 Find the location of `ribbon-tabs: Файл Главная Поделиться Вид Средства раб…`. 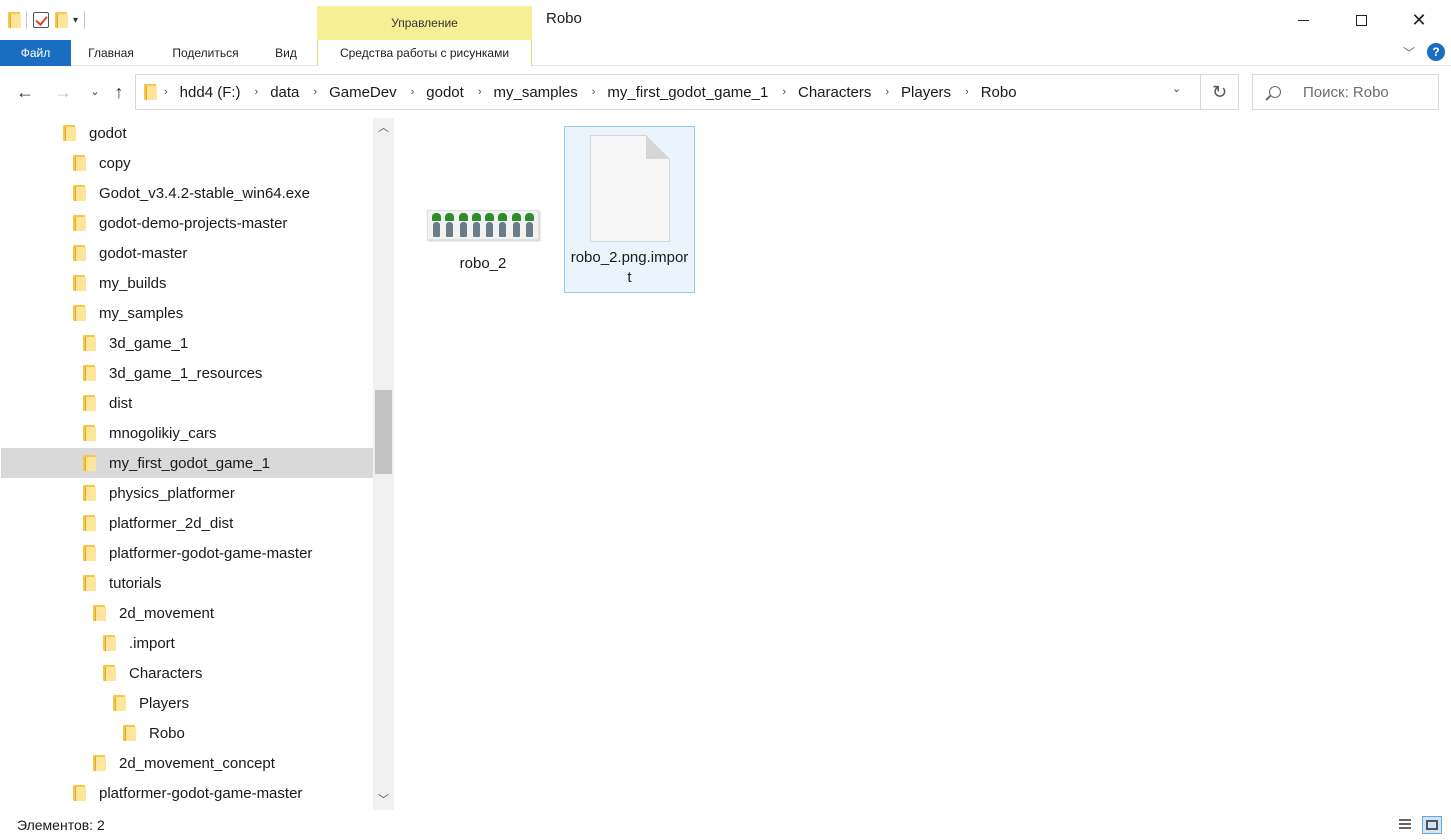

ribbon-tabs: Файл Главная Поделиться Вид Средства раб… is located at coordinates (725, 53).